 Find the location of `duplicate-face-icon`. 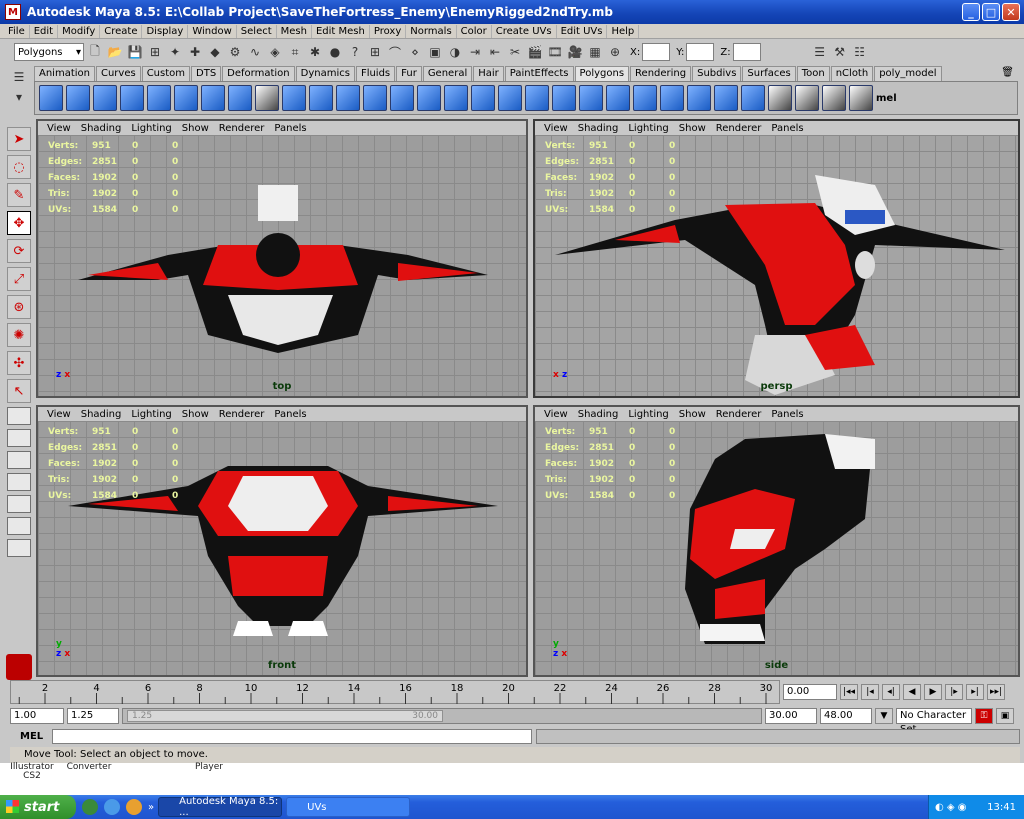

duplicate-face-icon is located at coordinates (645, 98).